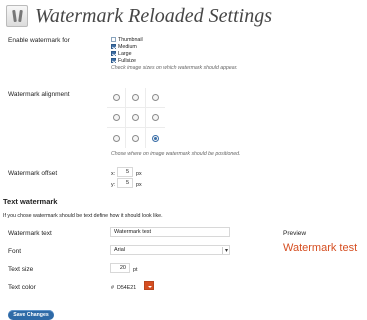  Describe the element at coordinates (15, 251) in the screenshot. I see `font-label: Font` at that location.